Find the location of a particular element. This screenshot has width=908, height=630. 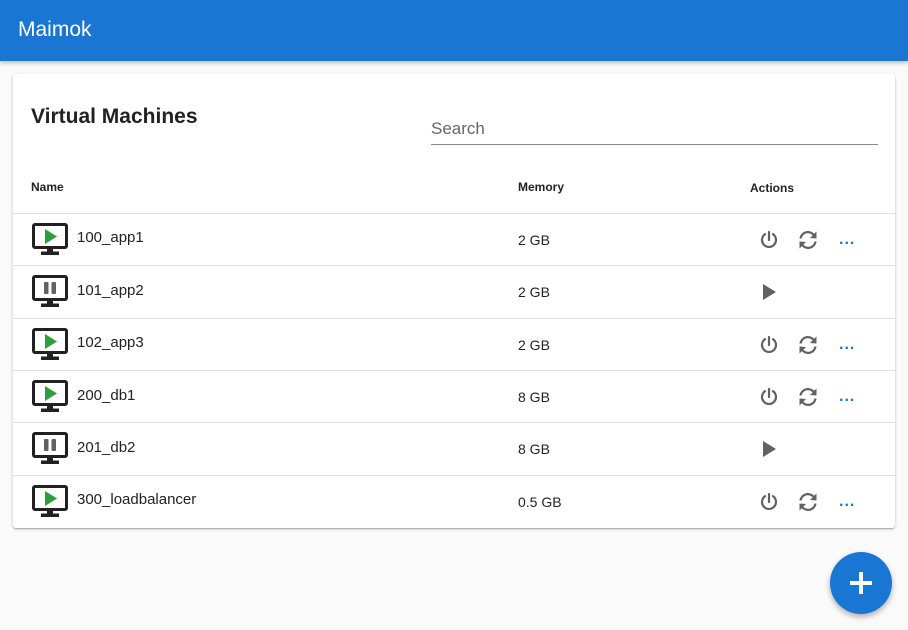

page-title: Virtual Machines is located at coordinates (114, 116).